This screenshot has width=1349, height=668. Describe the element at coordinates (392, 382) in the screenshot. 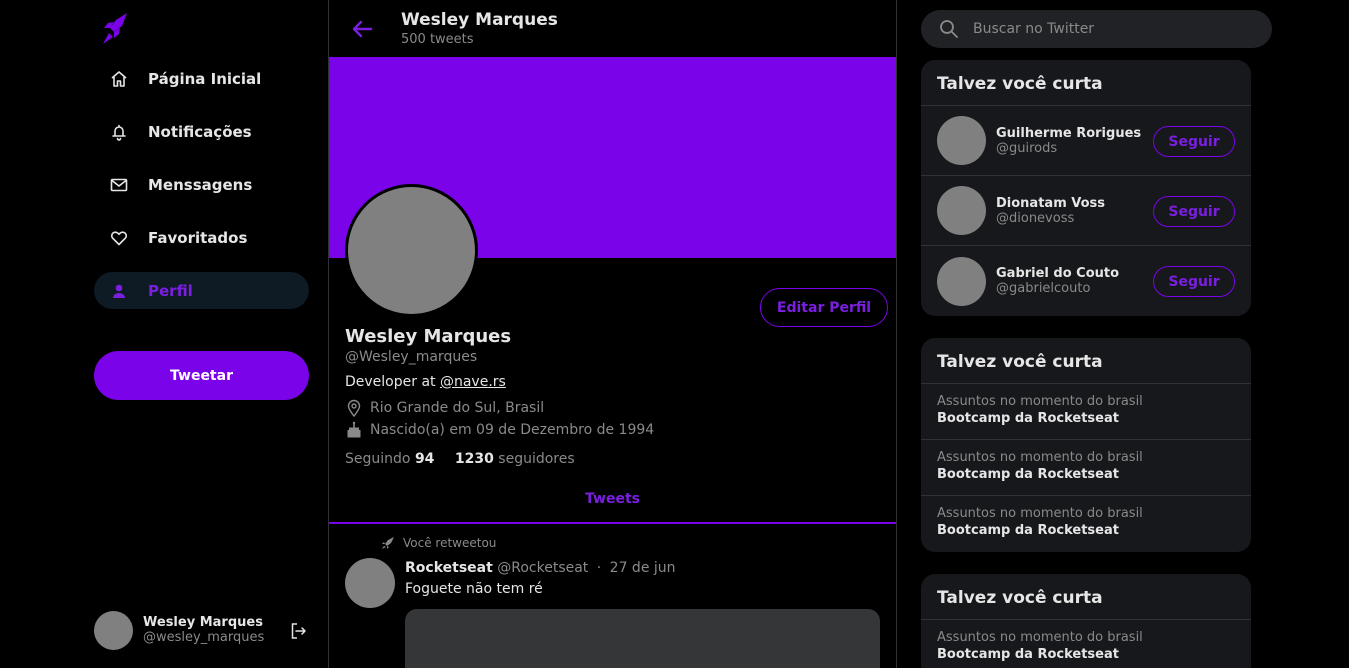

I see `bio-text: Developer at` at that location.